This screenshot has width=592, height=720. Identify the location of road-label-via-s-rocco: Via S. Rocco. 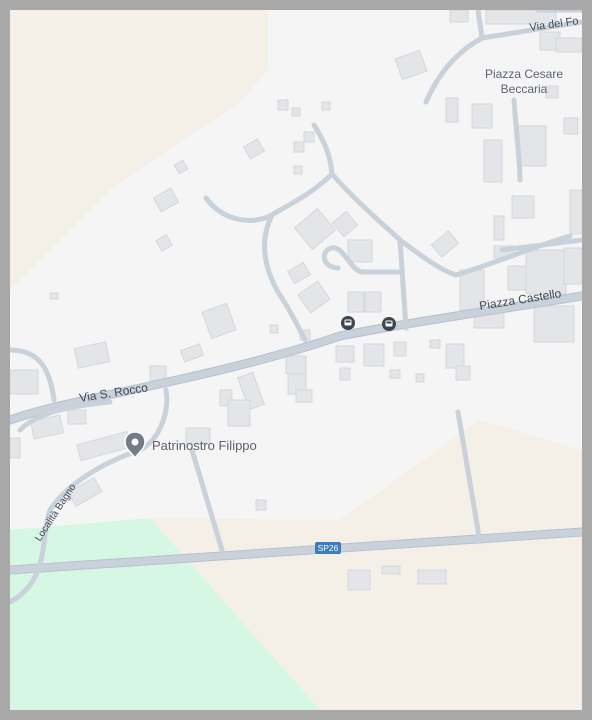
(113, 392).